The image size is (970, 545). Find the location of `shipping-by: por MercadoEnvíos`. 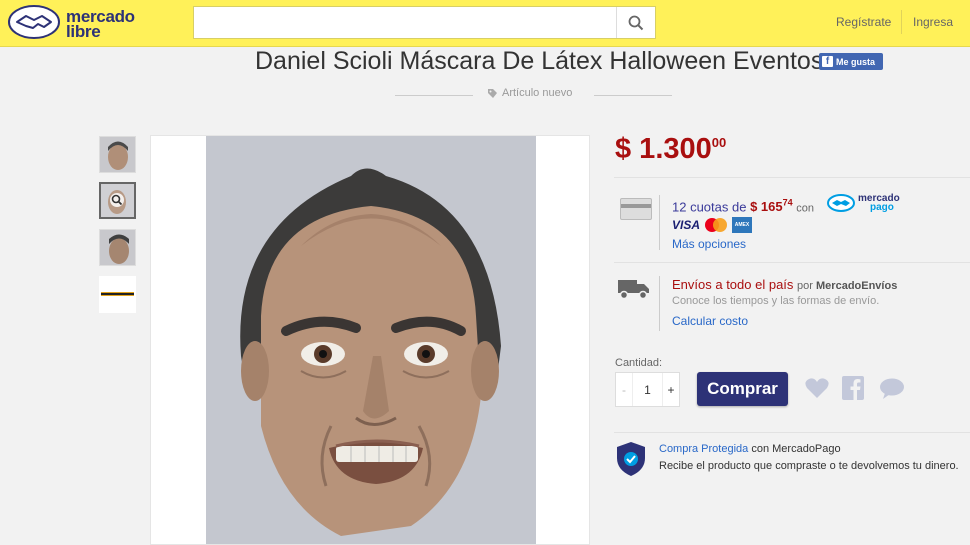

shipping-by: por MercadoEnvíos is located at coordinates (847, 286).